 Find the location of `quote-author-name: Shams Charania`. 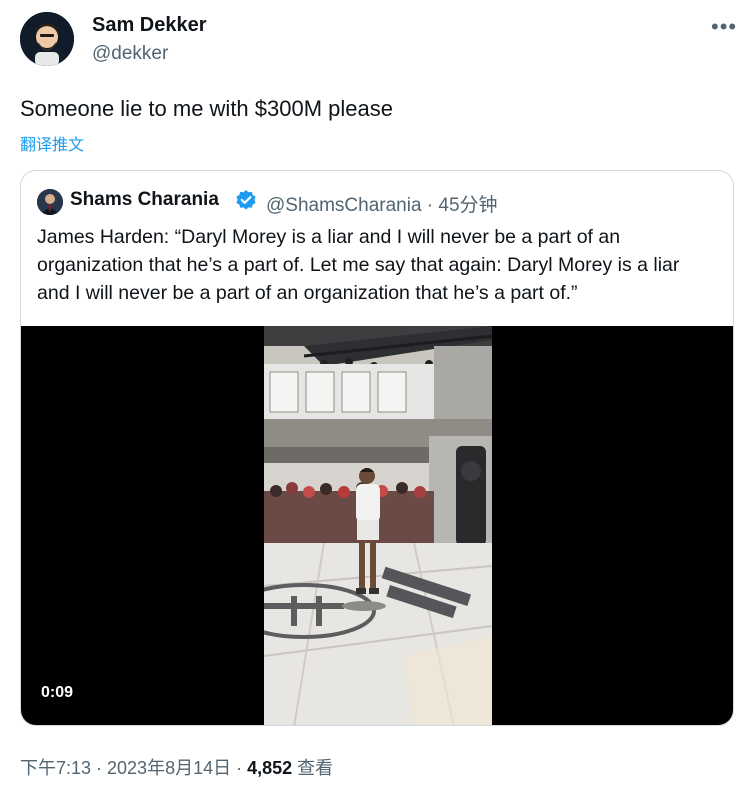

quote-author-name: Shams Charania is located at coordinates (144, 200).